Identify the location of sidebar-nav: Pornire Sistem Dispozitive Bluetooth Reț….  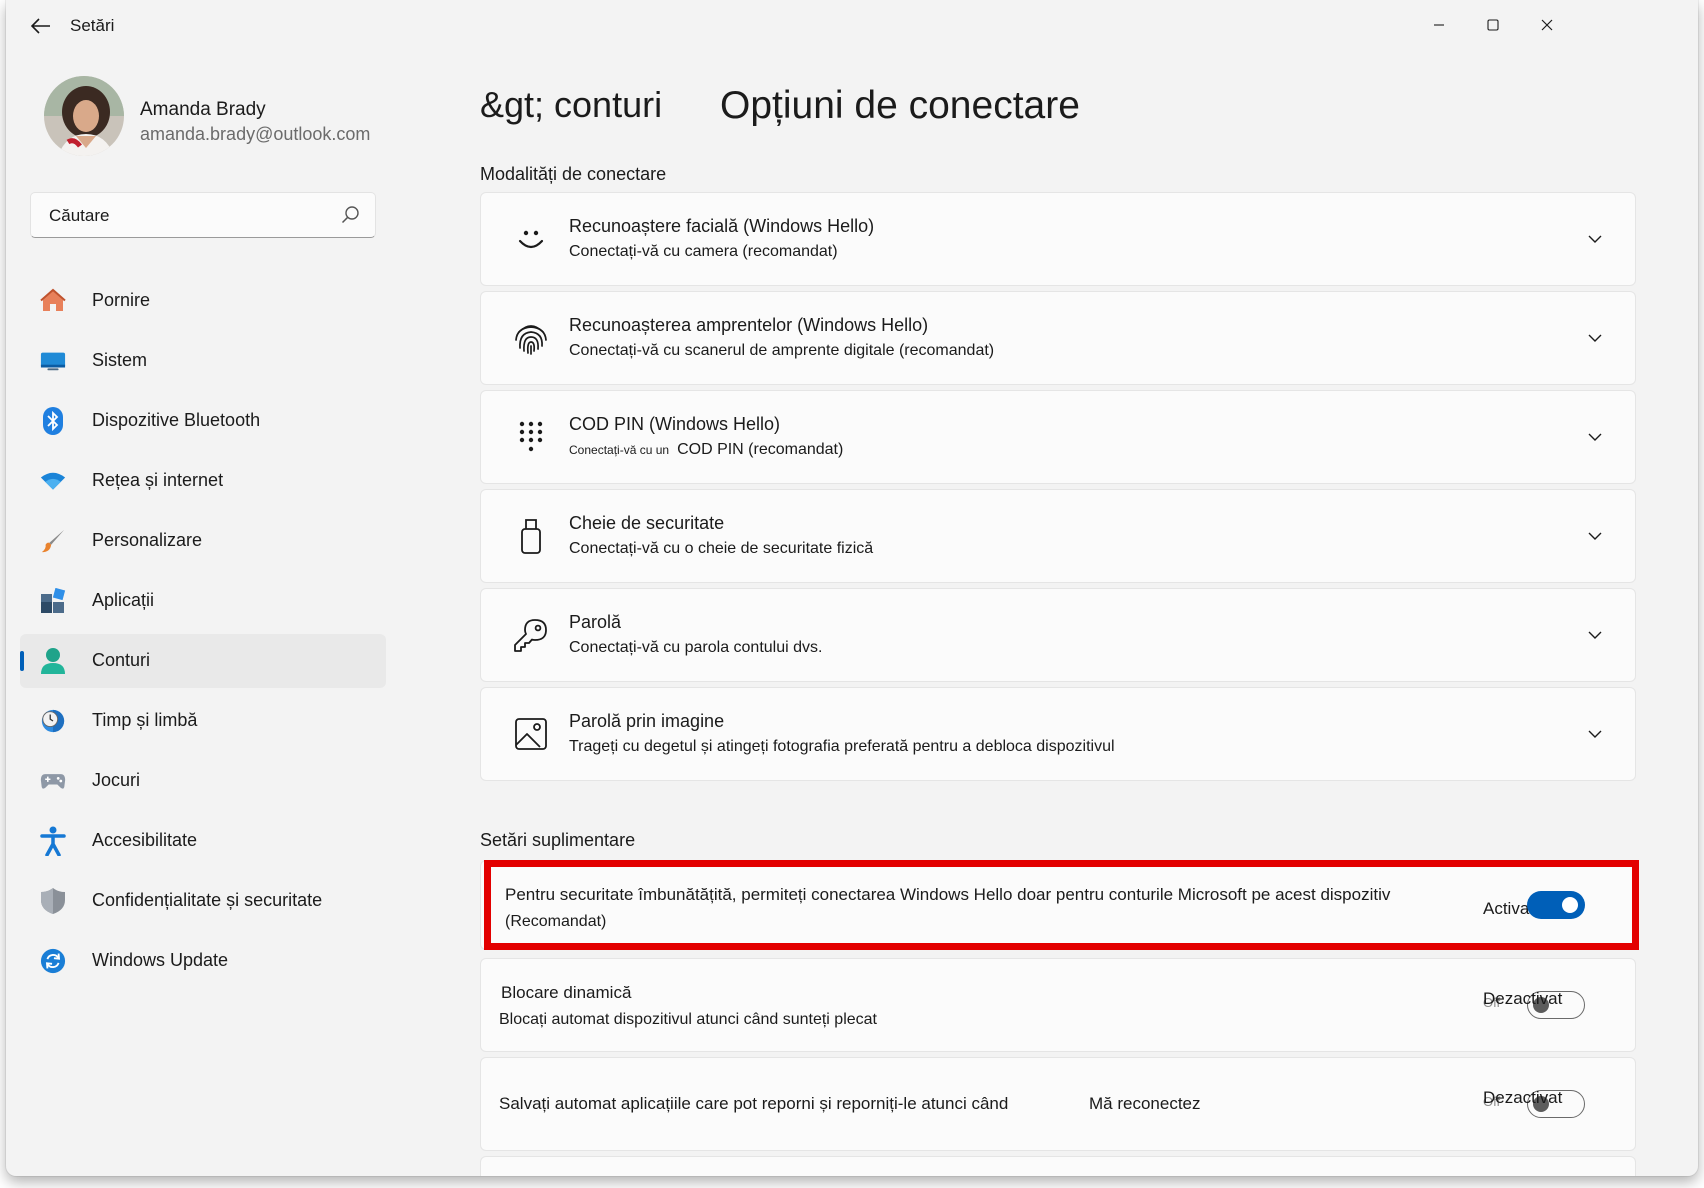
(203, 634).